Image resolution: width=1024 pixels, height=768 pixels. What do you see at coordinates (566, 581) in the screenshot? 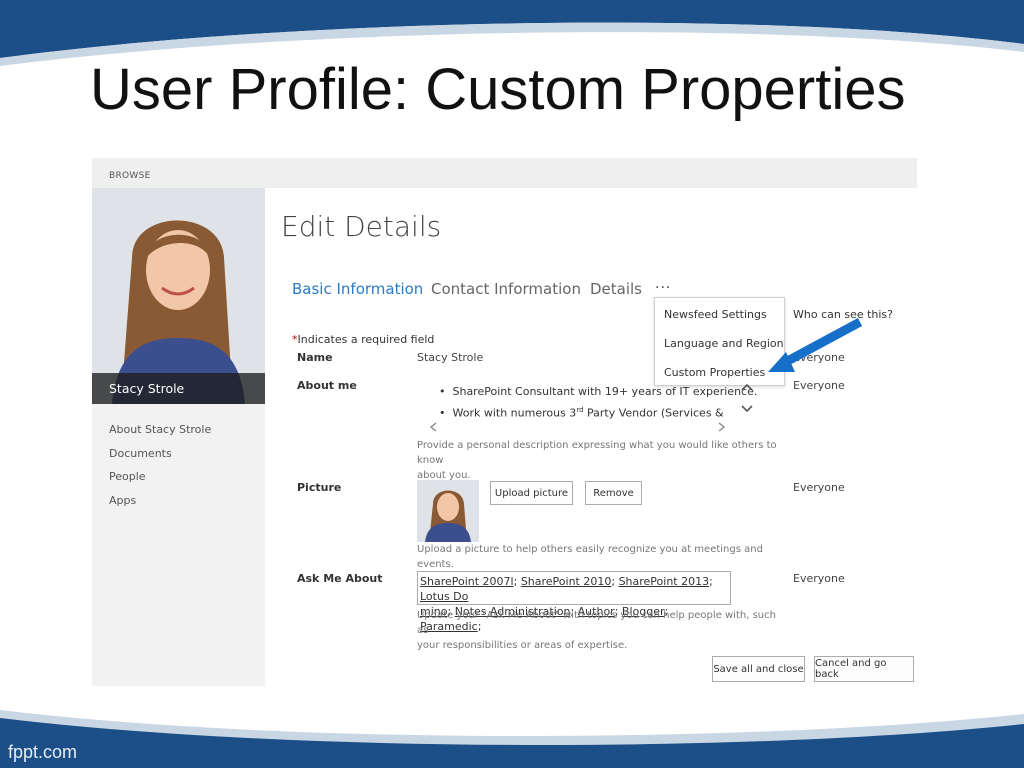
I see `ask-tag: SharePoint 2010` at bounding box center [566, 581].